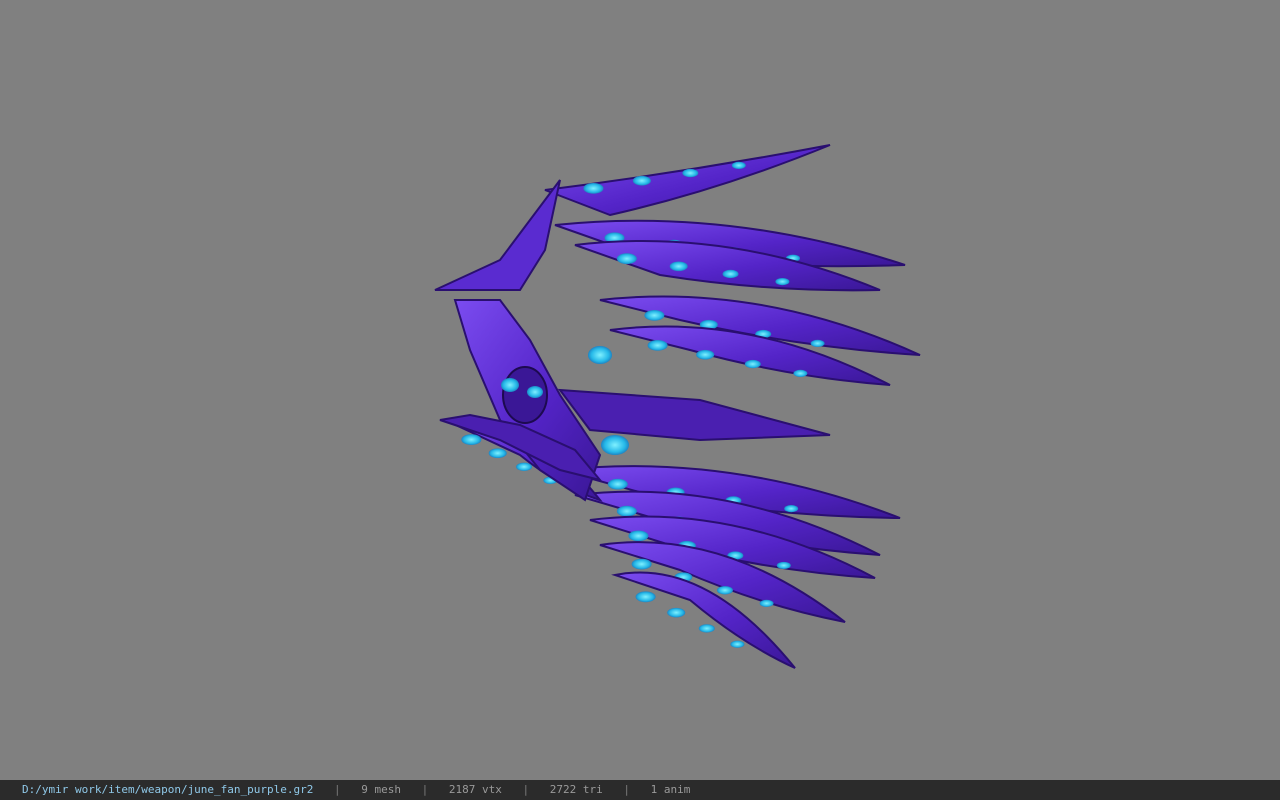 The image size is (1280, 800). I want to click on mesh-count-text: 9 mesh, so click(381, 789).